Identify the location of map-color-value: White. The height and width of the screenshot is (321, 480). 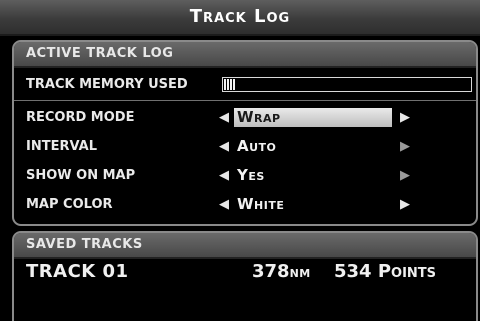
(262, 204).